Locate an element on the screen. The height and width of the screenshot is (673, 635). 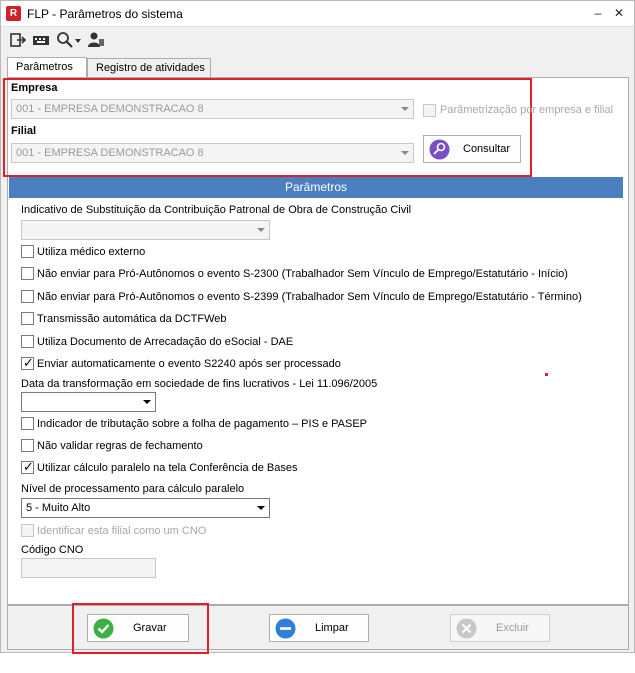
excluir-label: Excluir is located at coordinates (513, 628).